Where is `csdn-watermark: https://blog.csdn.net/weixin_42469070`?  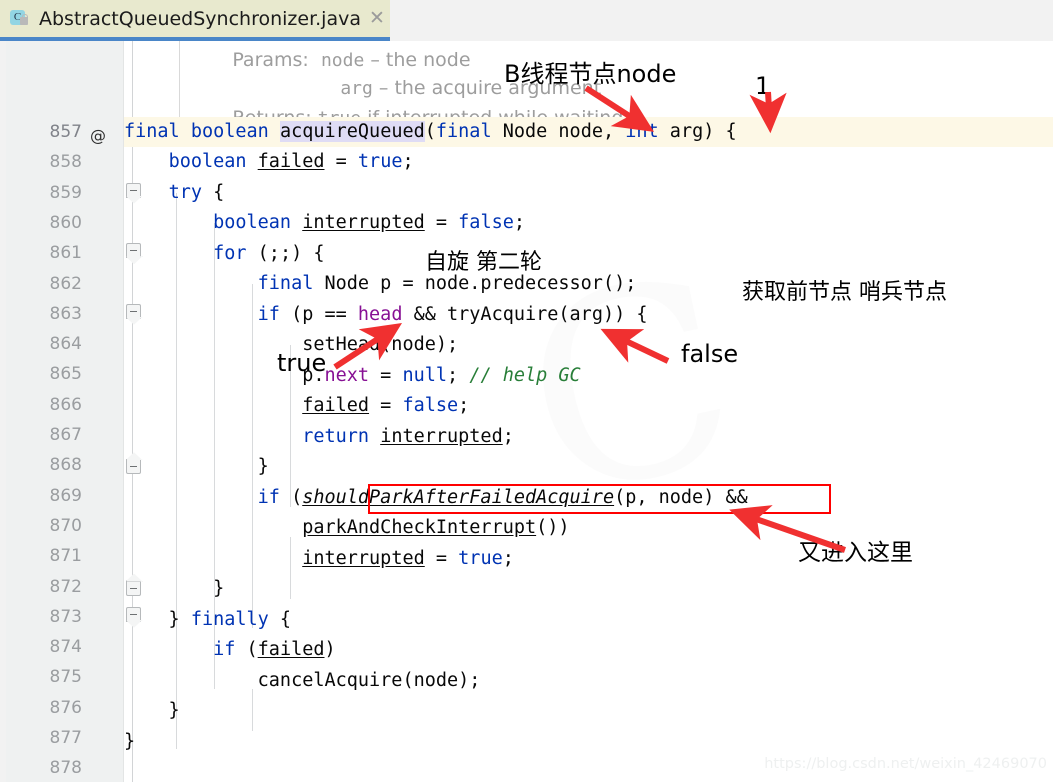
csdn-watermark: https://blog.csdn.net/weixin_42469070 is located at coordinates (905, 764).